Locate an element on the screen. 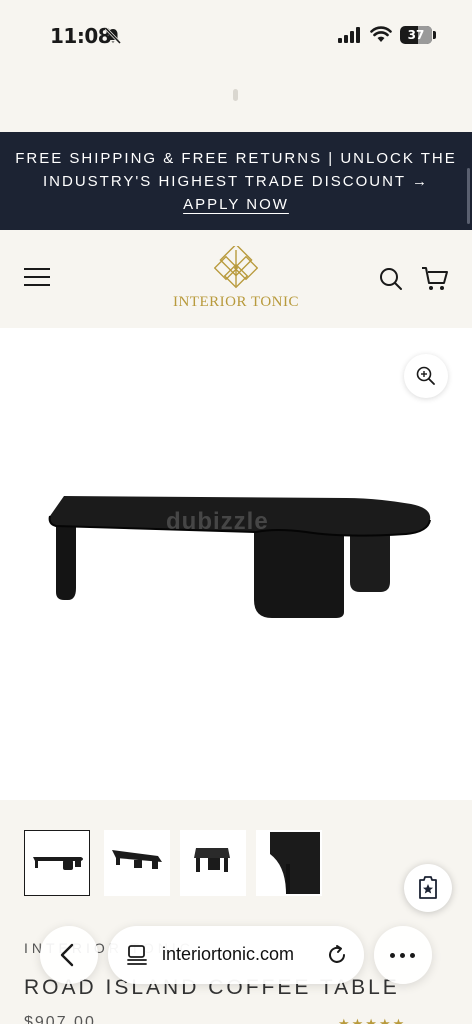 This screenshot has width=472, height=1024. battery-indicator: 37 is located at coordinates (416, 35).